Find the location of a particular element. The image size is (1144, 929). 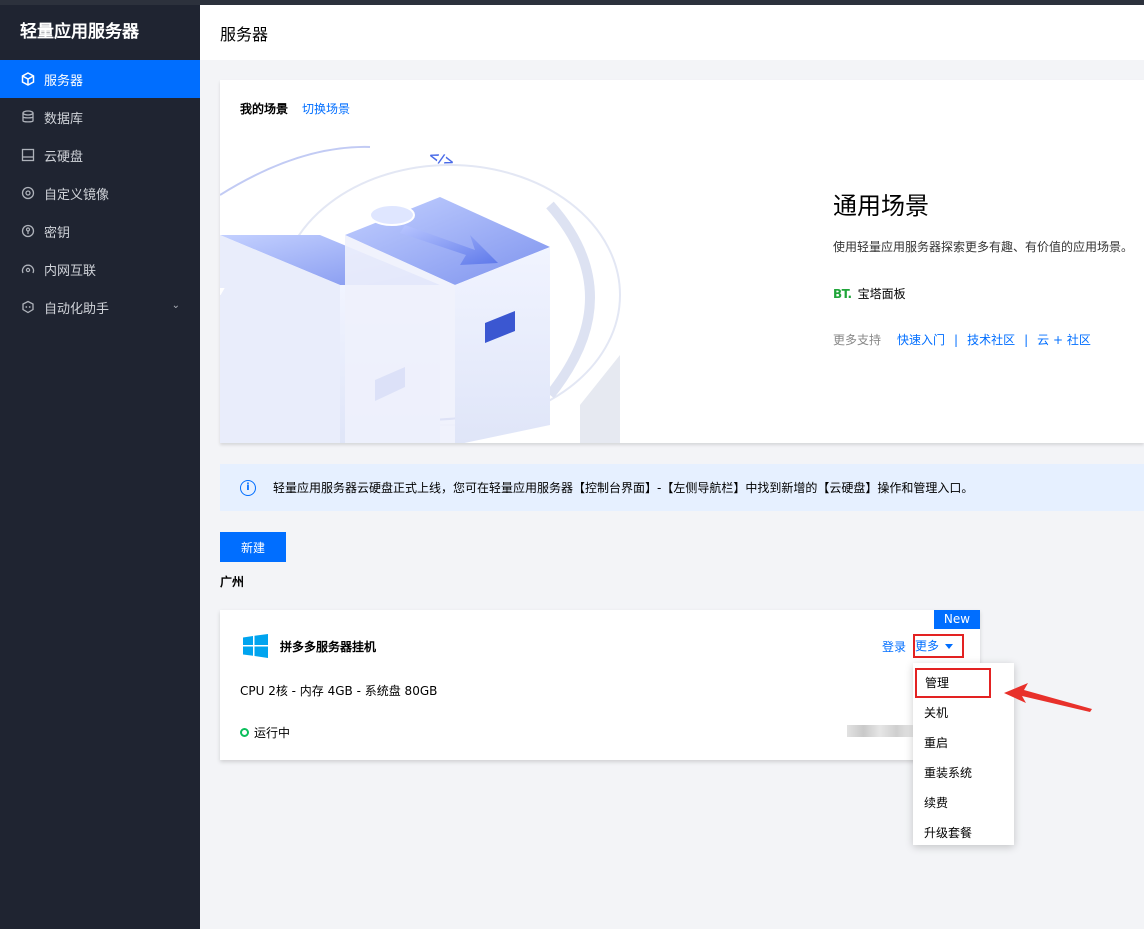

sidebar-item-label: 数据库 is located at coordinates (64, 119).